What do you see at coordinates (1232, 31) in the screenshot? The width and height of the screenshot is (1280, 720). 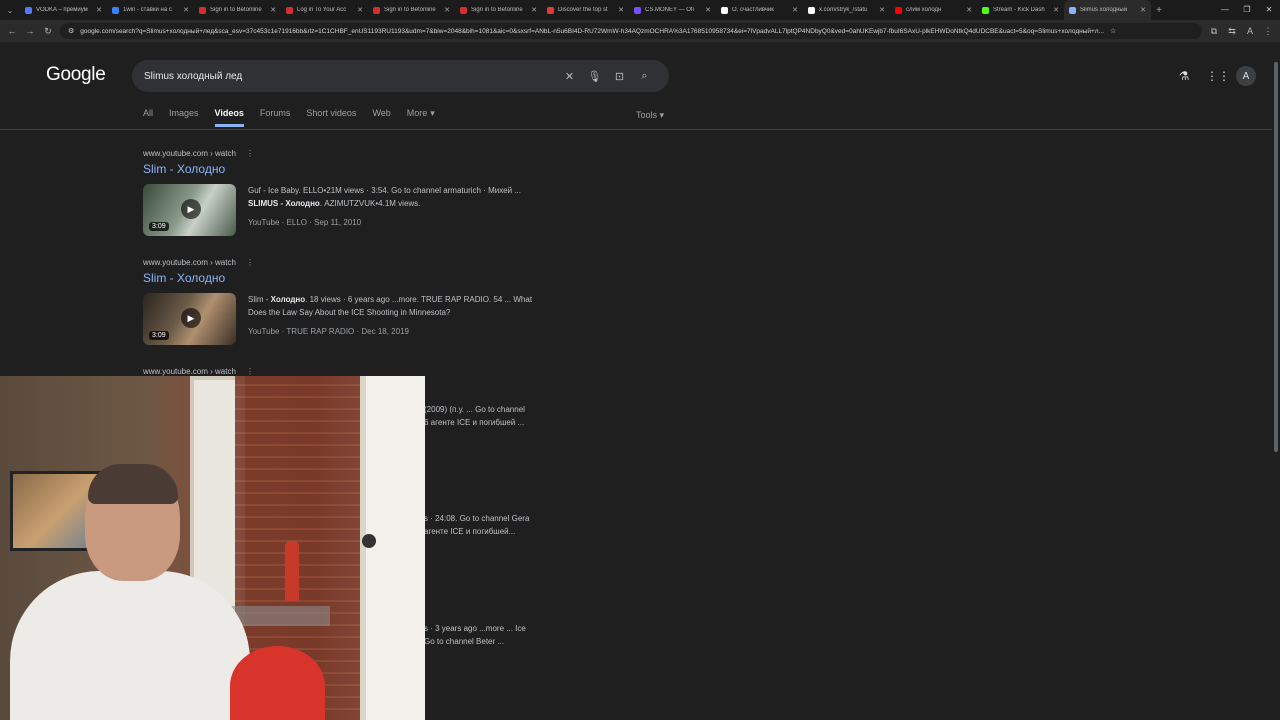 I see `tab-groups-icon: ⇆` at bounding box center [1232, 31].